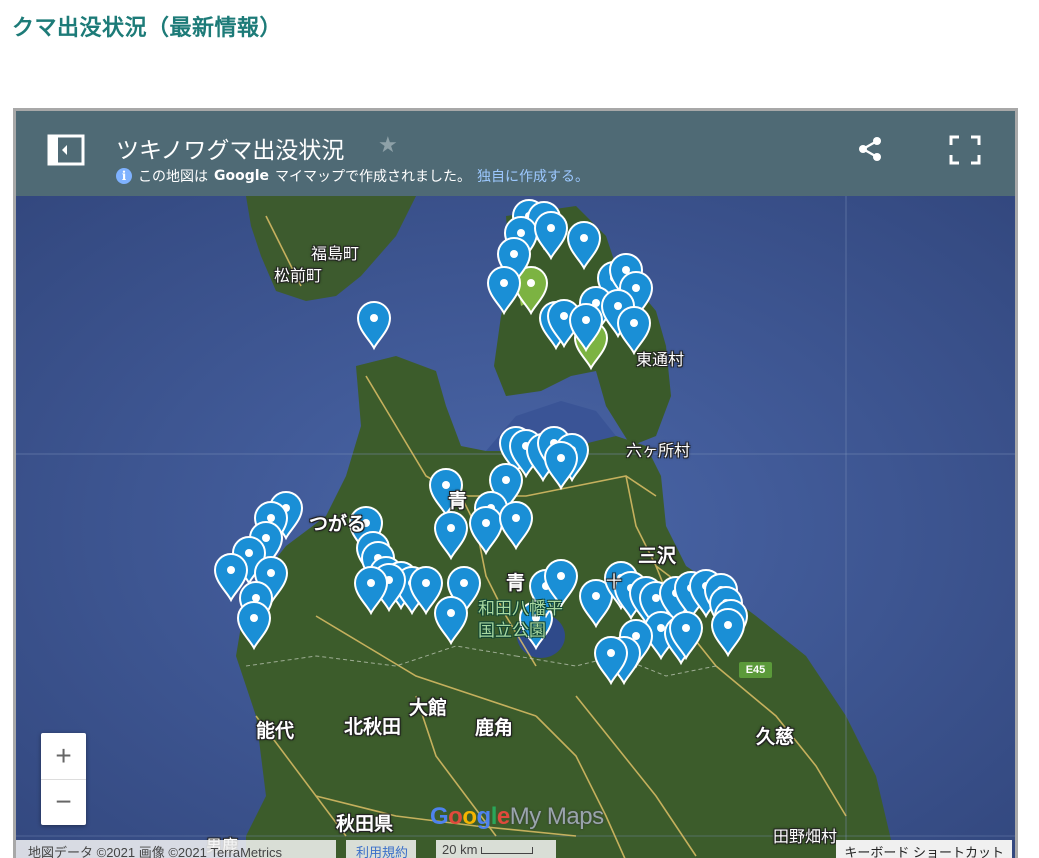 The image size is (1039, 858). I want to click on google-my-maps-logo: GoogleMy Maps, so click(517, 816).